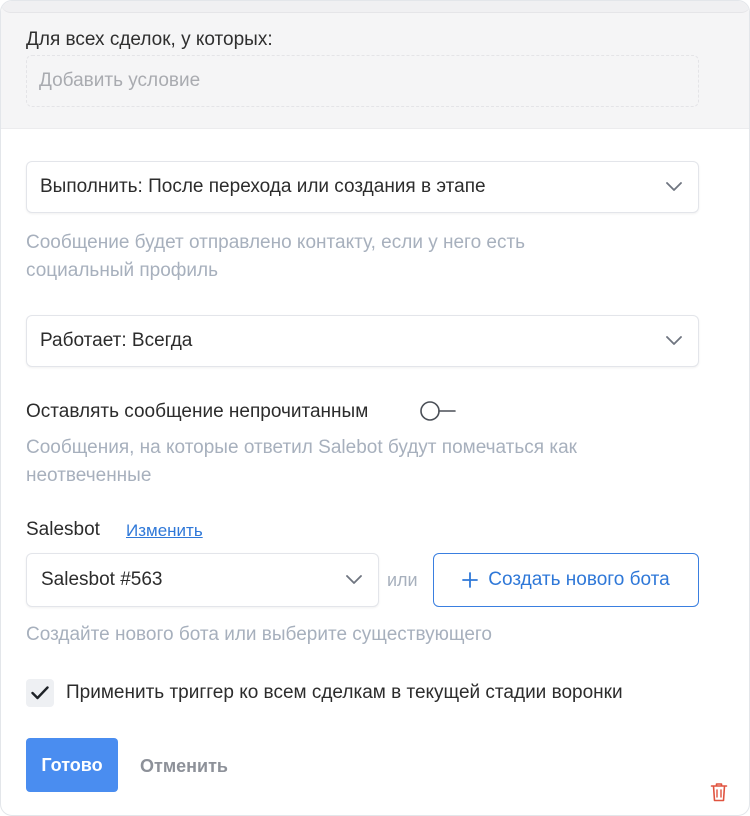 The image size is (750, 816). I want to click on conditions-label: Для всех сделок, у которых:, so click(149, 39).